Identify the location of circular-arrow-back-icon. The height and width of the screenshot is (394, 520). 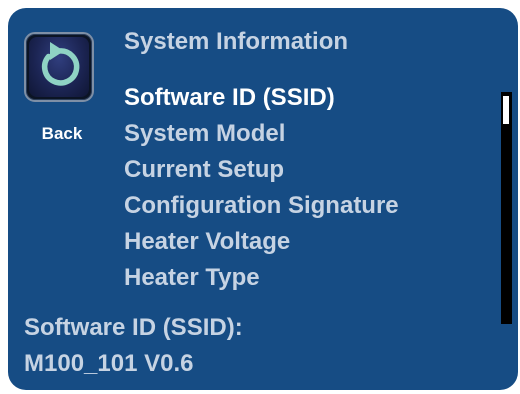
(60, 64).